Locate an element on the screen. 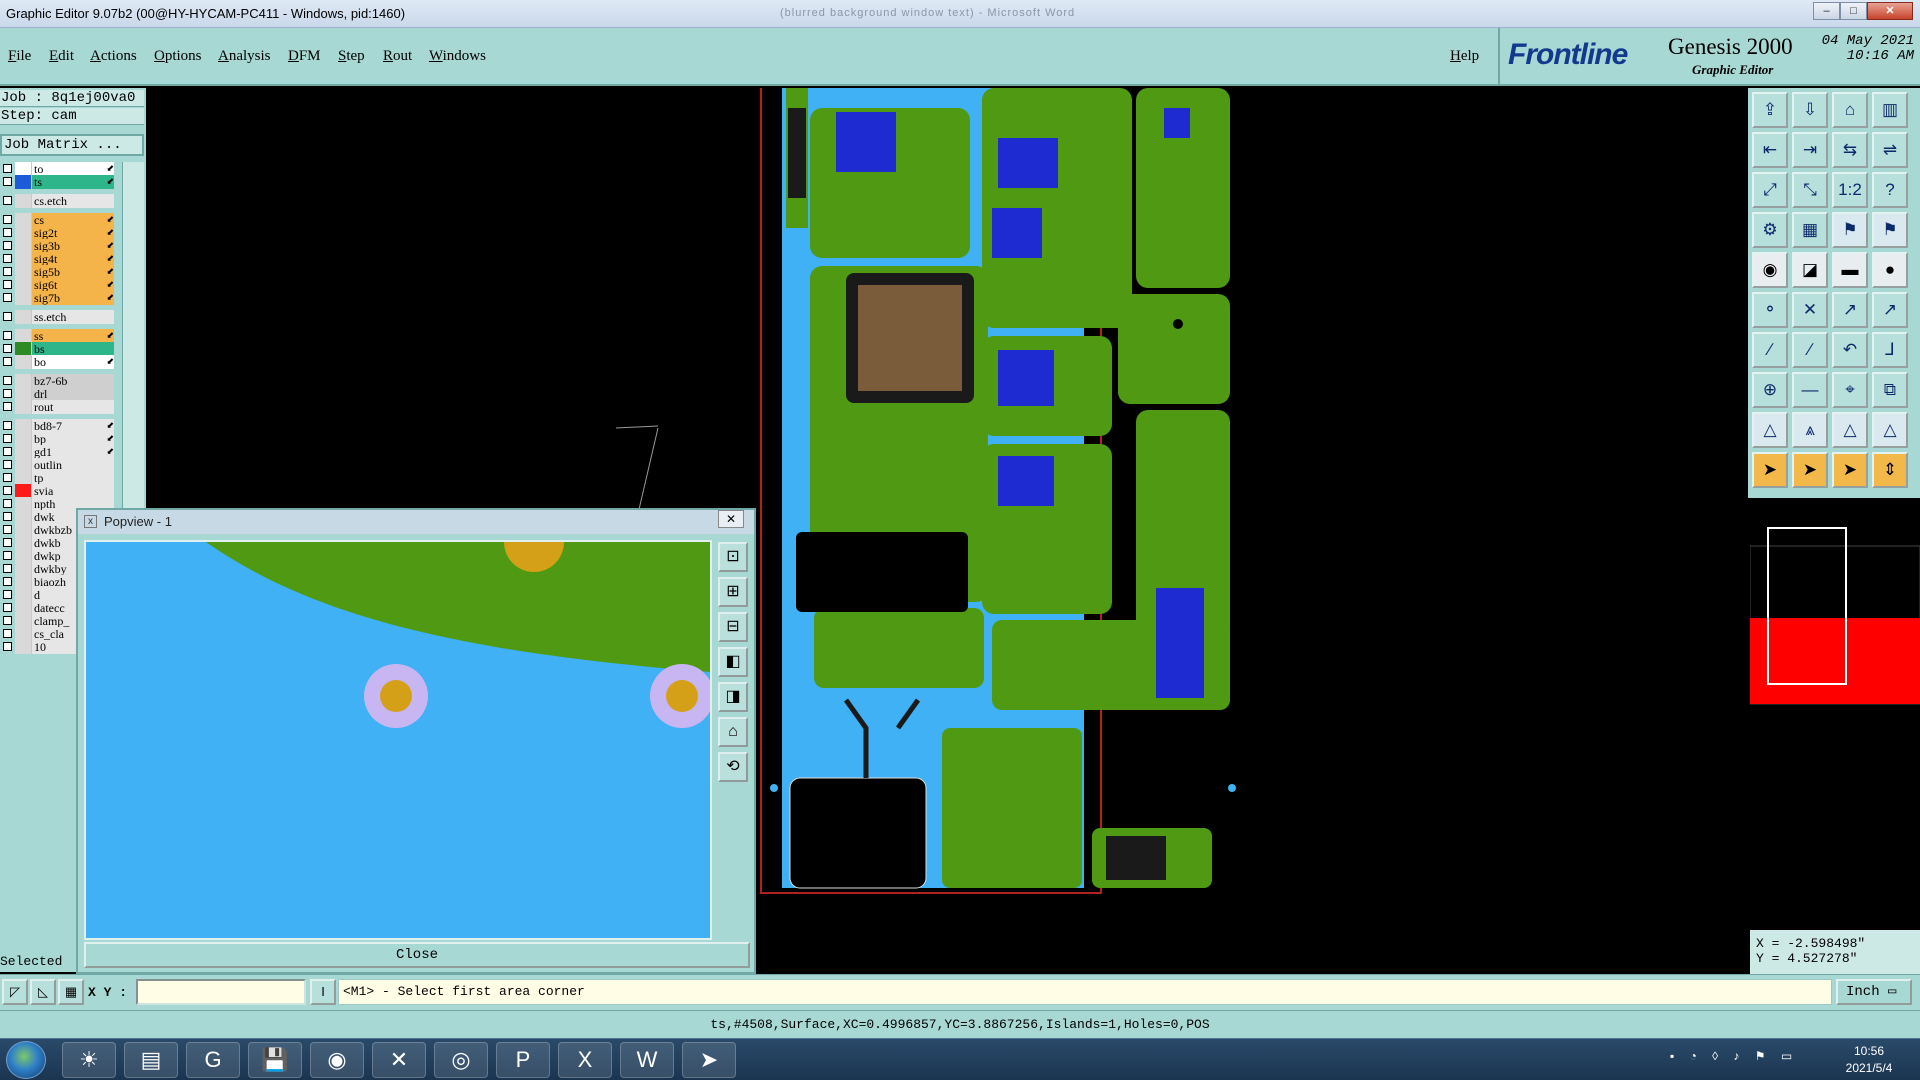 The image size is (1920, 1080). tool-button-icon: ◪ is located at coordinates (1810, 270).